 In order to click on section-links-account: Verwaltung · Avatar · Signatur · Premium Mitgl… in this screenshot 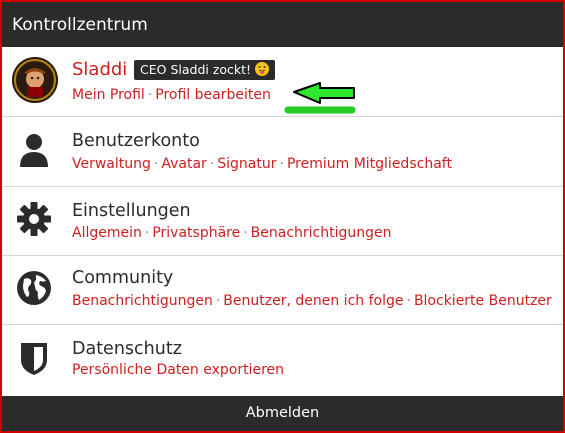, I will do `click(262, 164)`.